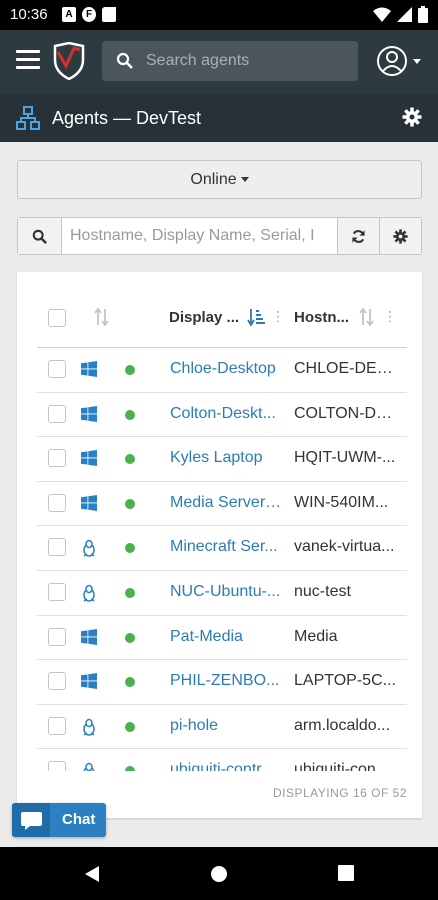  I want to click on status-filter-dropdown: Online, so click(219, 179).